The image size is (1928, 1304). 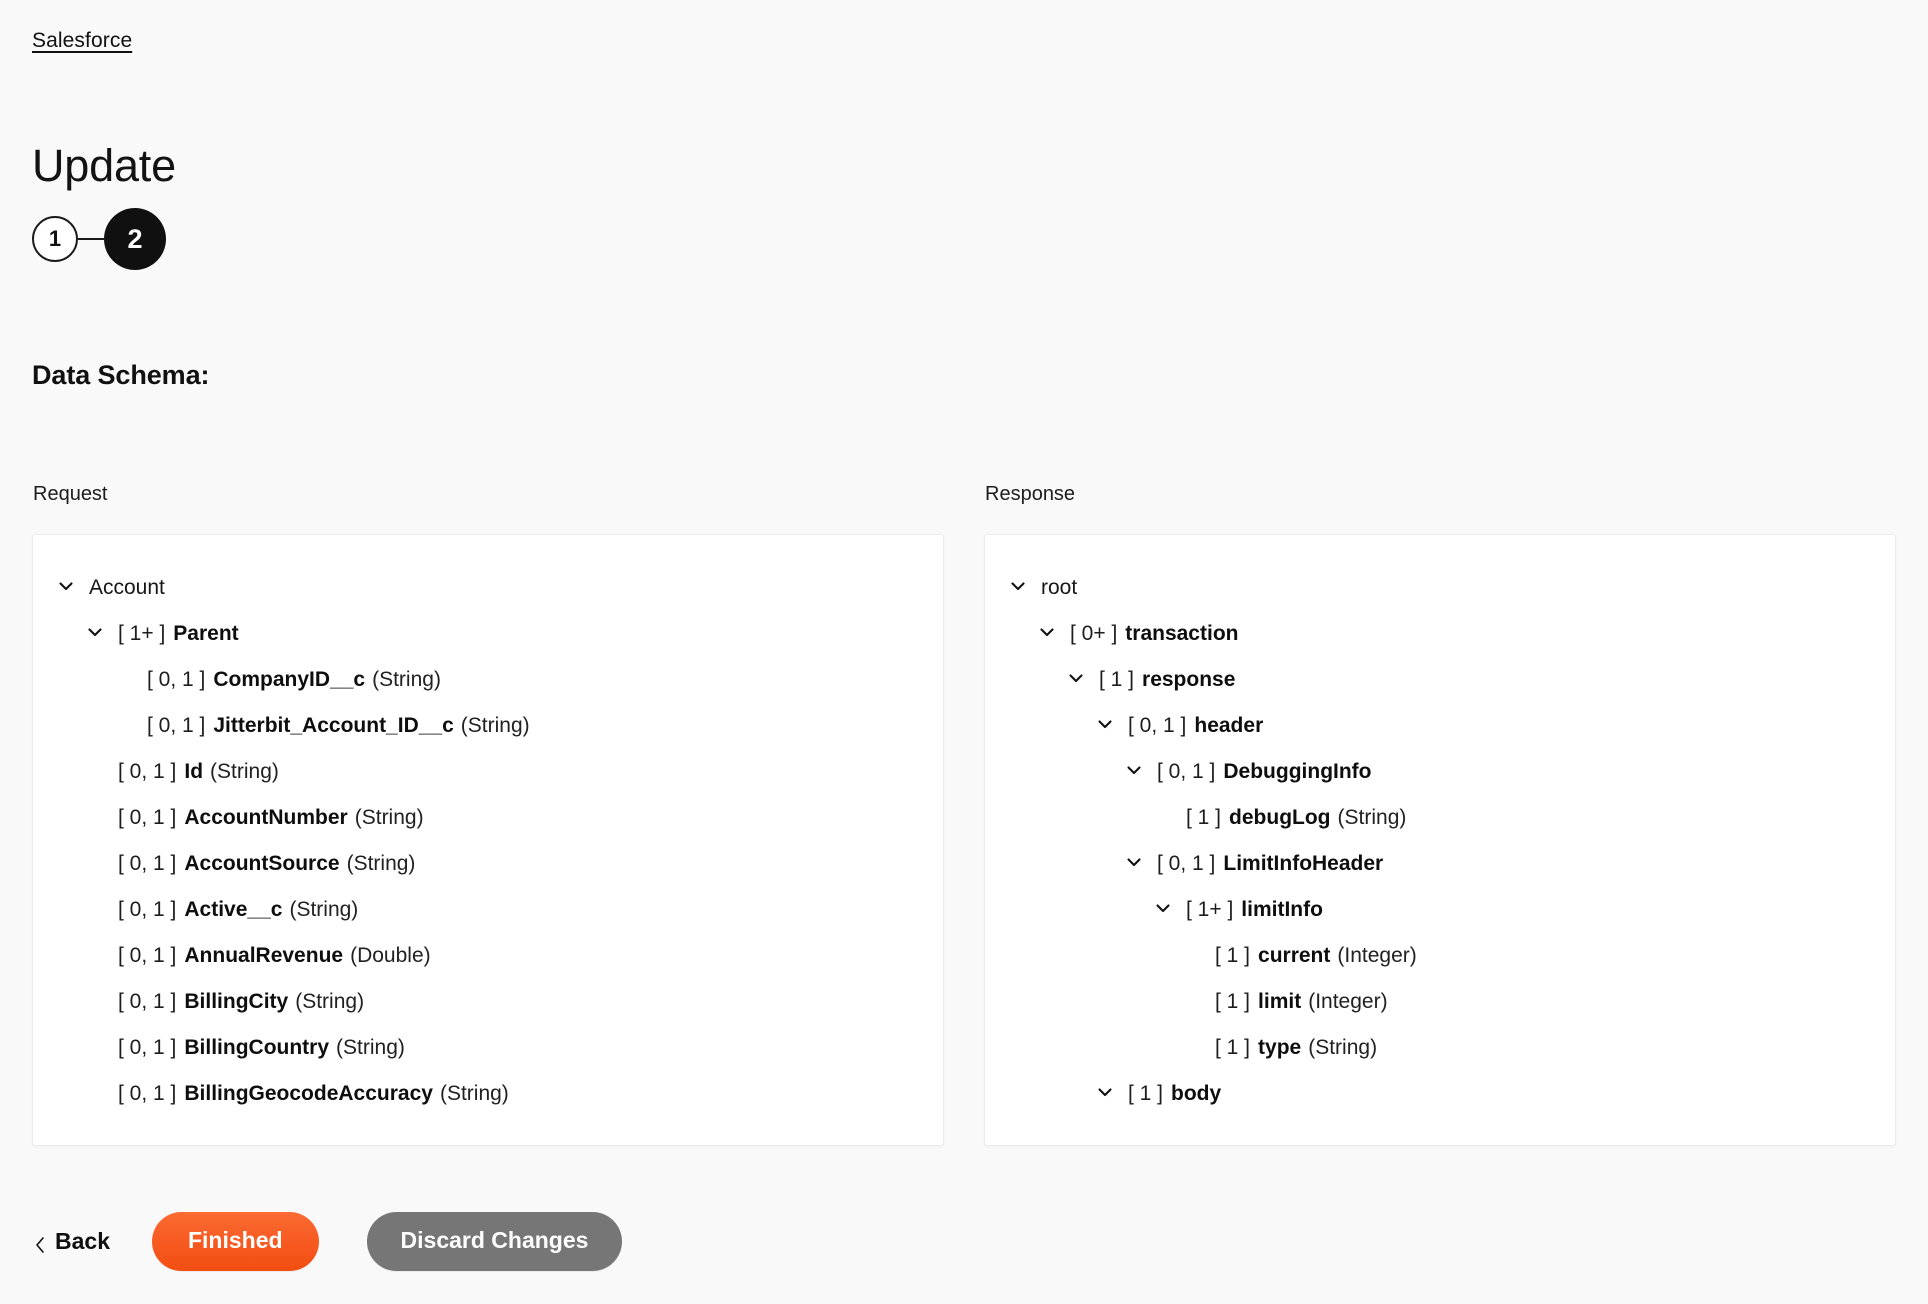 I want to click on tree-node: [ 0, 1 ] AccountNumber (String), so click(x=488, y=818).